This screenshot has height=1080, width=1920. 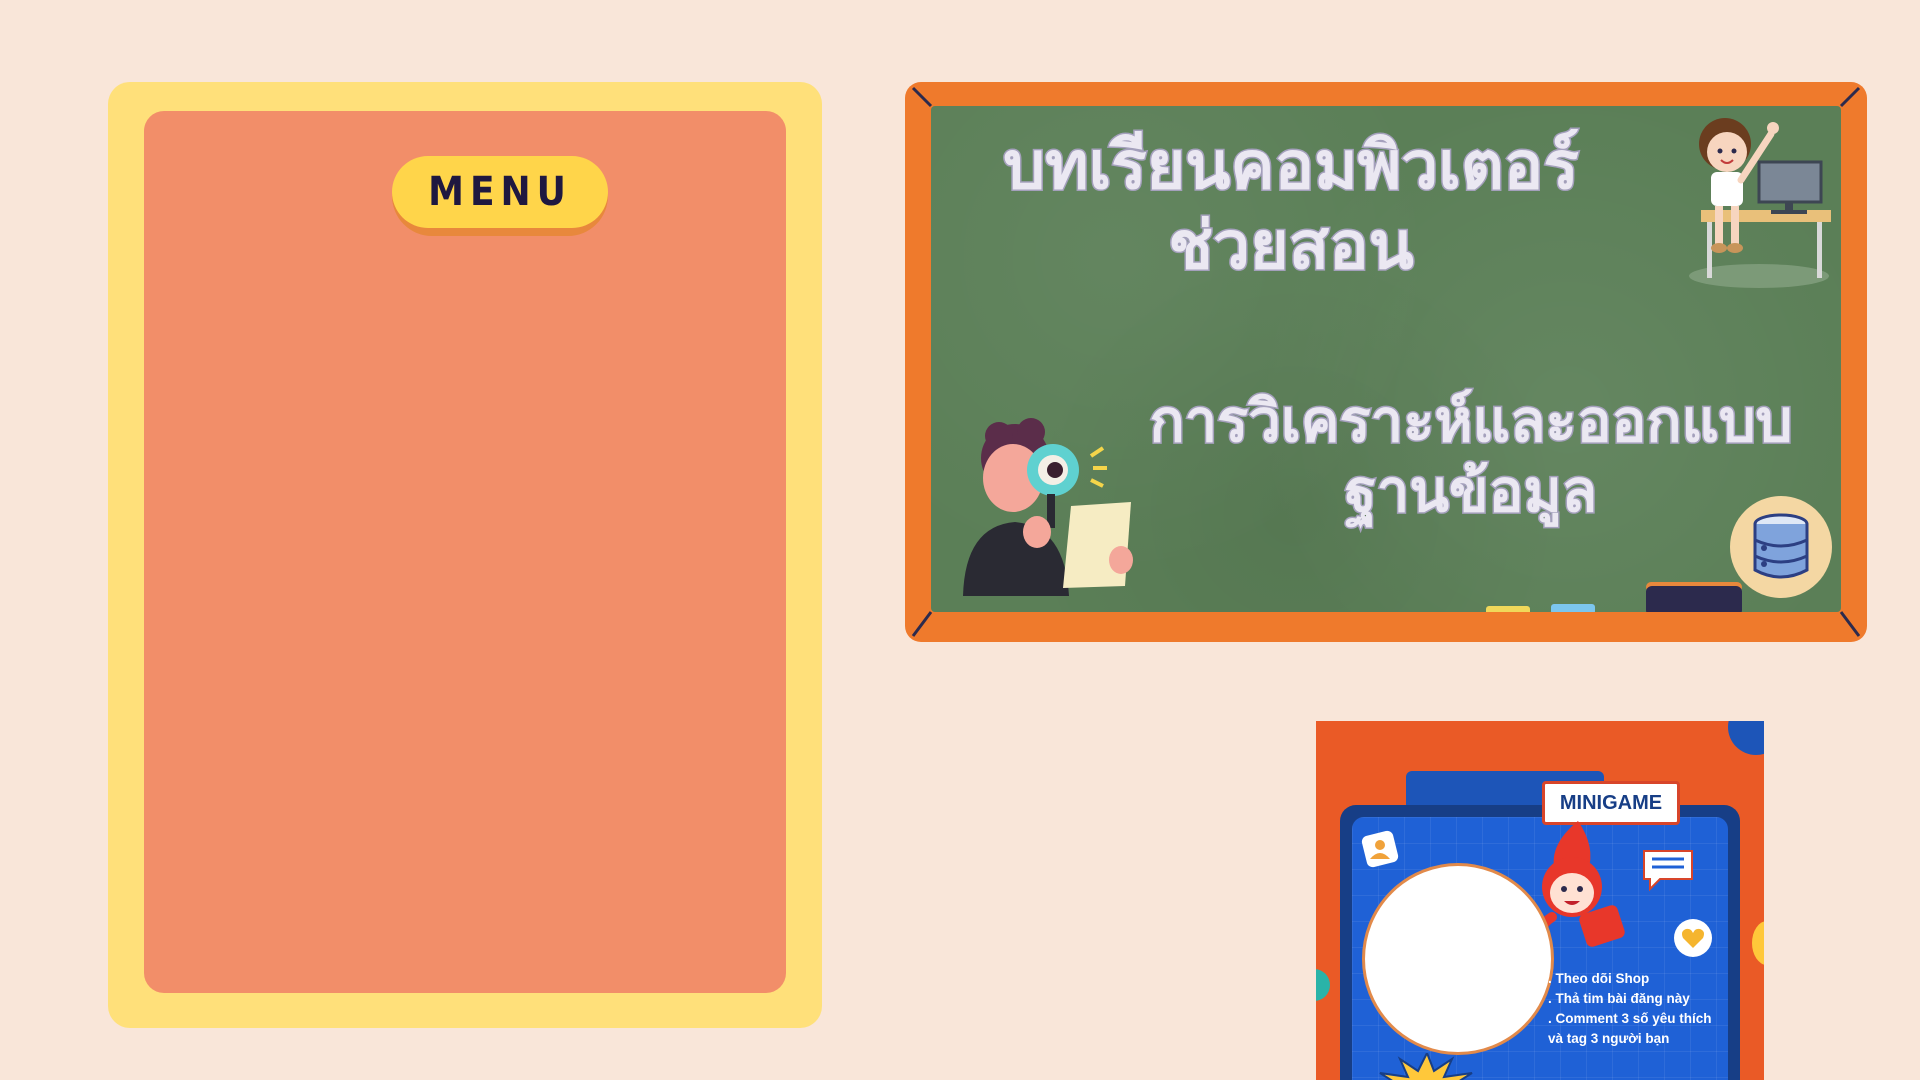 I want to click on rule-follow: . Theo dõi Shop, so click(x=1599, y=978).